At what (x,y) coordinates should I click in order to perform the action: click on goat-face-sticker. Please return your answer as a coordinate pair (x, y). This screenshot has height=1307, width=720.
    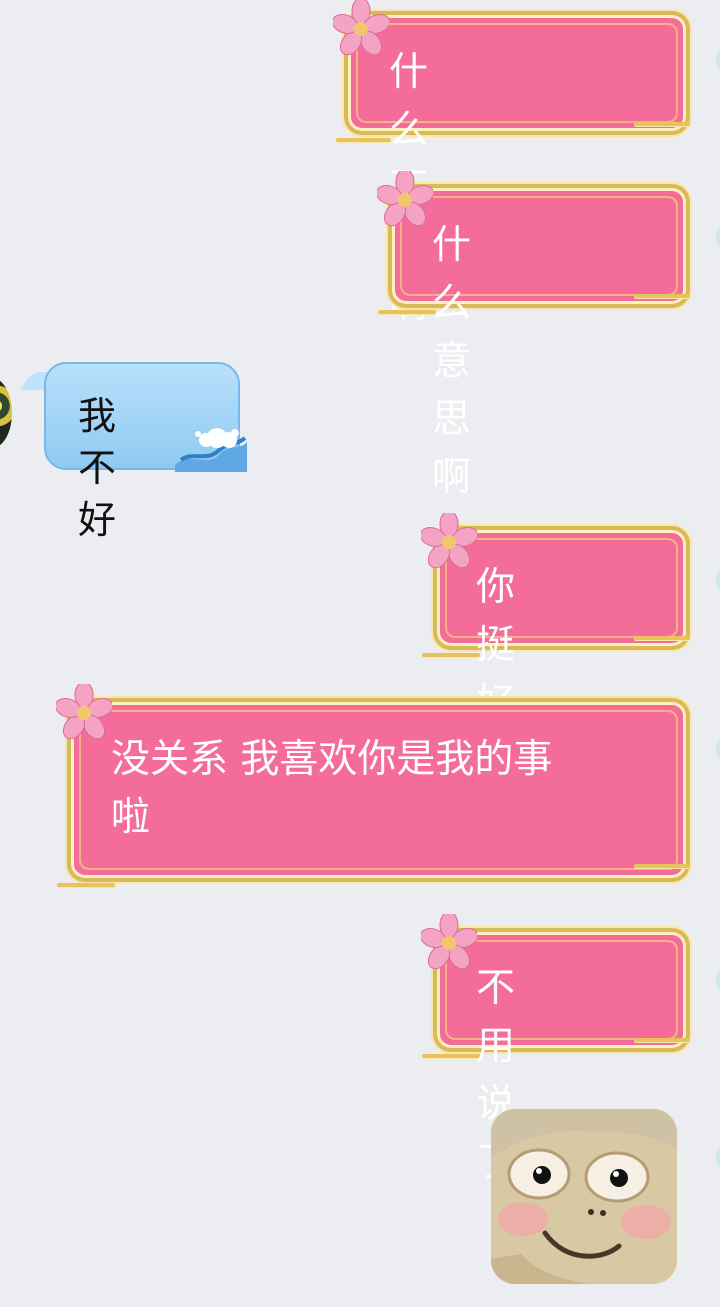
    Looking at the image, I should click on (584, 1196).